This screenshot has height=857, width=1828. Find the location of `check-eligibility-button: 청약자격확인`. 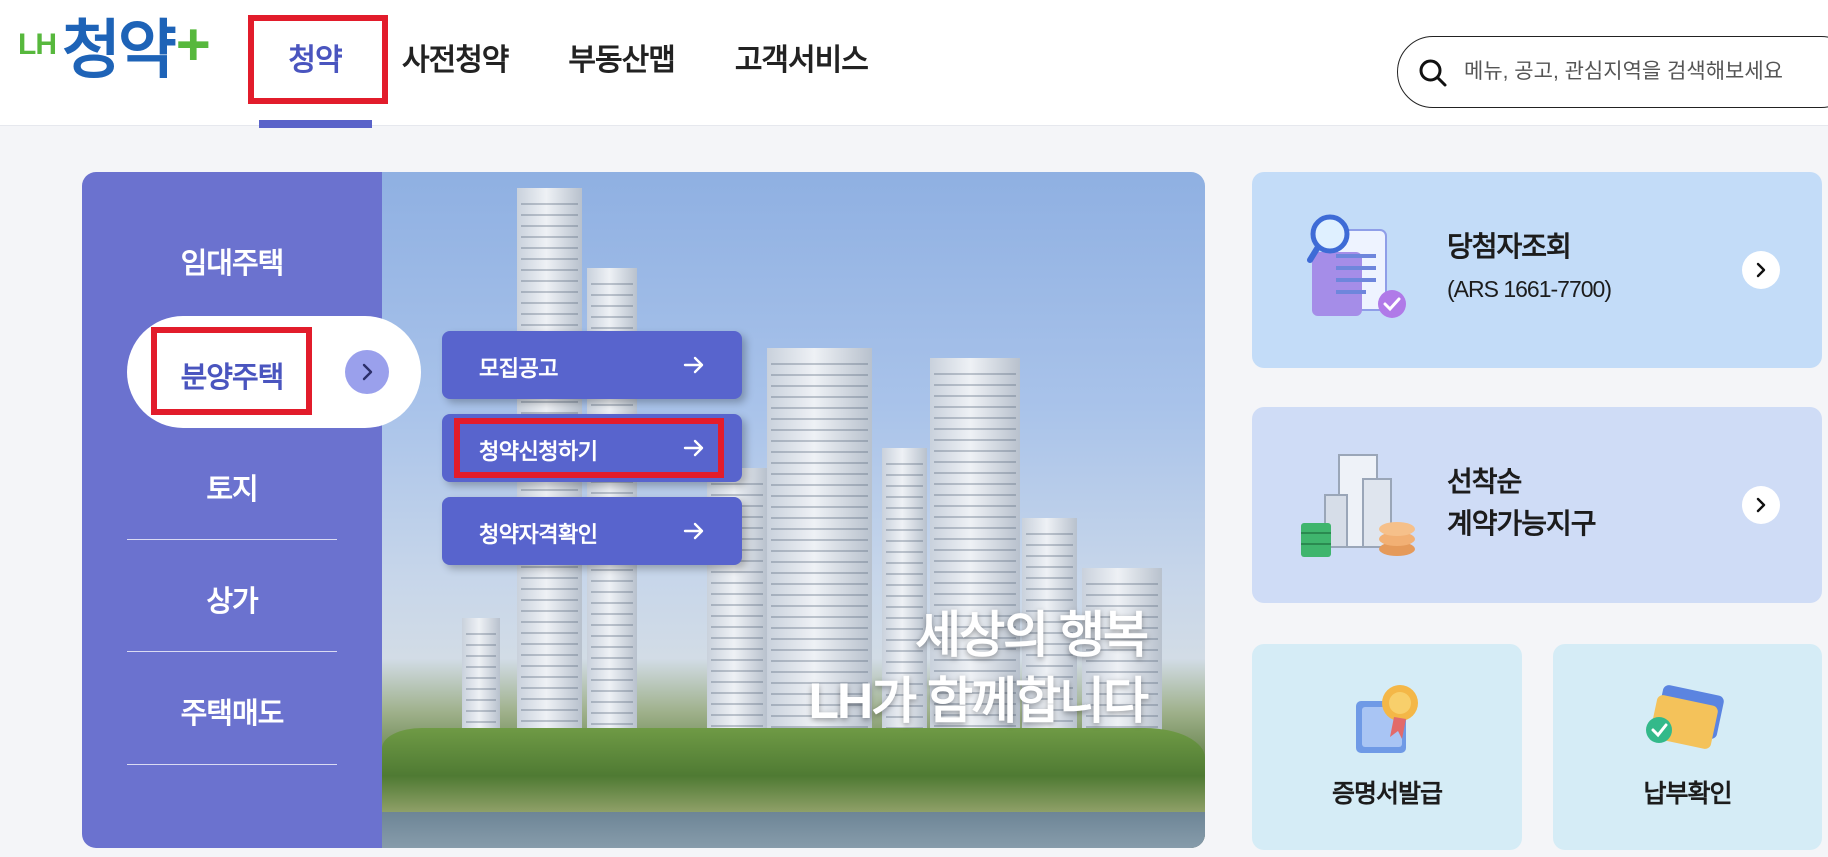

check-eligibility-button: 청약자격확인 is located at coordinates (592, 531).